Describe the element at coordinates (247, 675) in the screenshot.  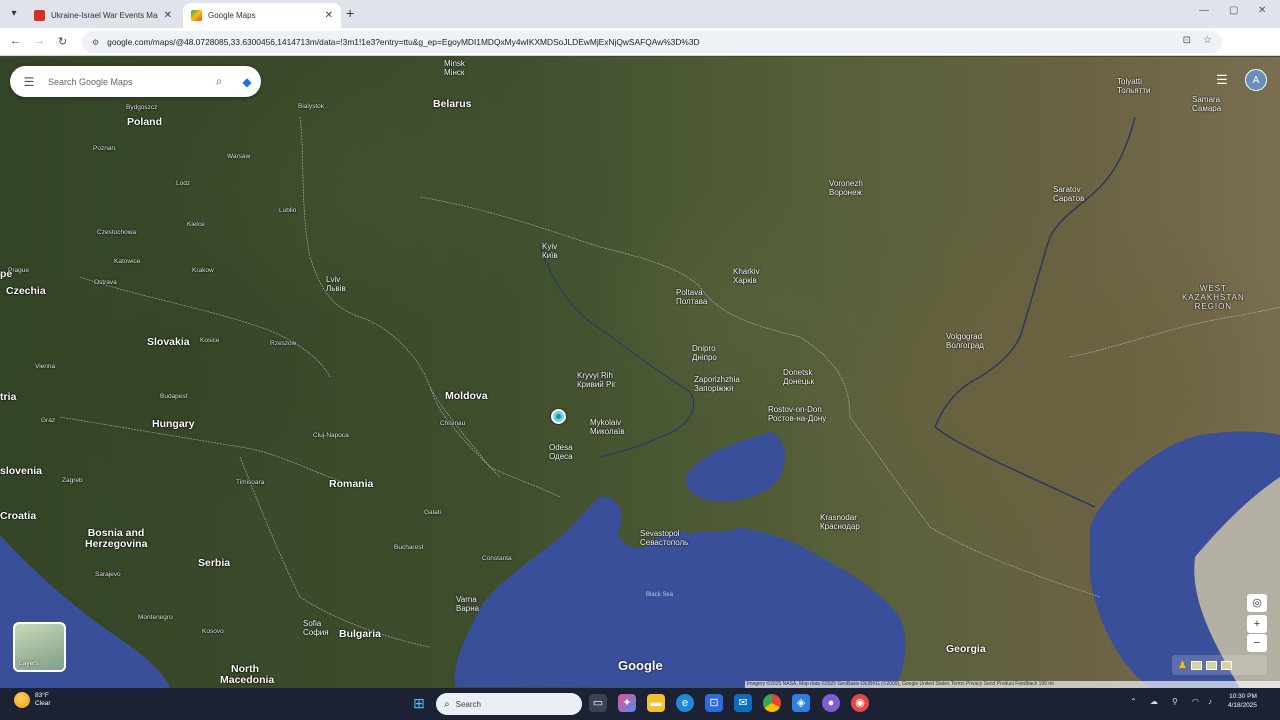
I see `map-label-country: North Macedonia` at that location.